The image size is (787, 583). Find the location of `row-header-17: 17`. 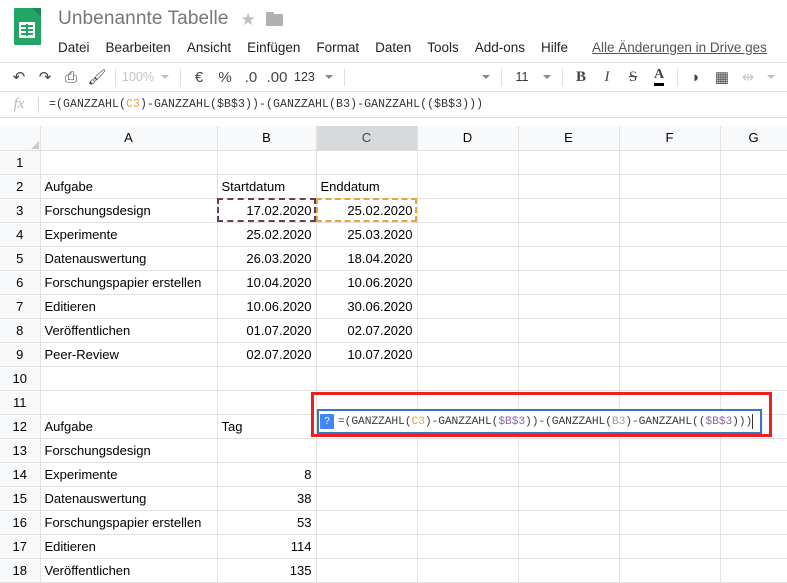

row-header-17: 17 is located at coordinates (20, 546).